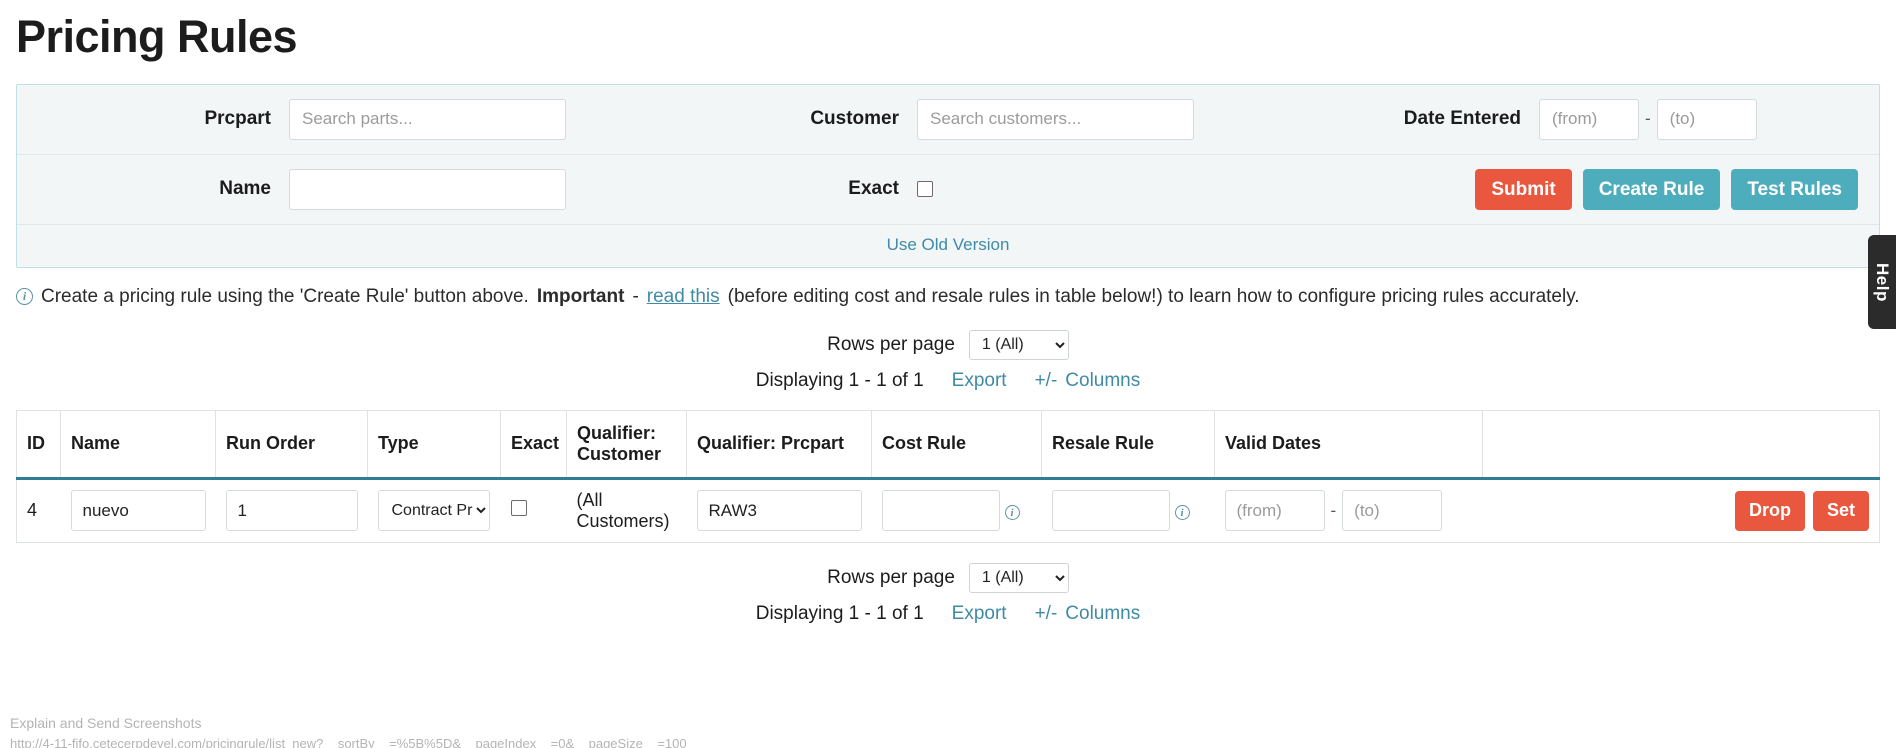 The width and height of the screenshot is (1896, 748). I want to click on col-header-qualifier-prcpart: Qualifier: Prcpart, so click(779, 444).